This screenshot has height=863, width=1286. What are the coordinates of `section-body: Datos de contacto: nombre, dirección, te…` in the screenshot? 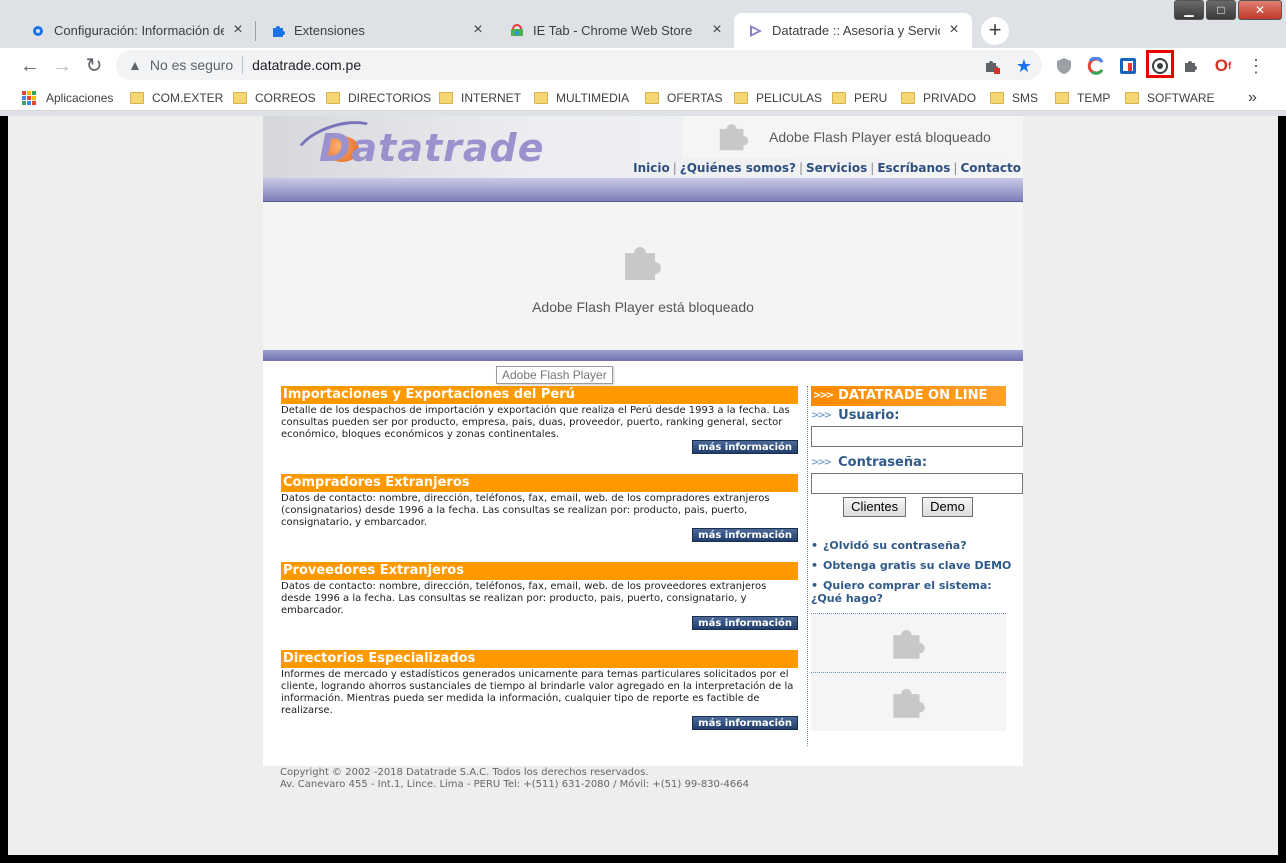 It's located at (525, 510).